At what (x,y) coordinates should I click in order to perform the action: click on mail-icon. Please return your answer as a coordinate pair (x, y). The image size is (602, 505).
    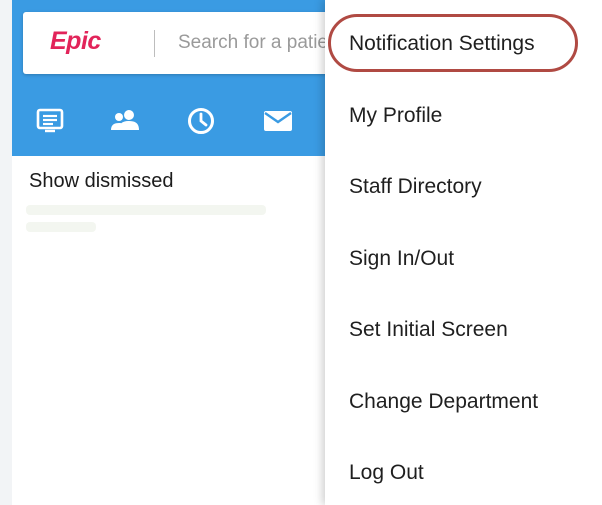
    Looking at the image, I should click on (278, 121).